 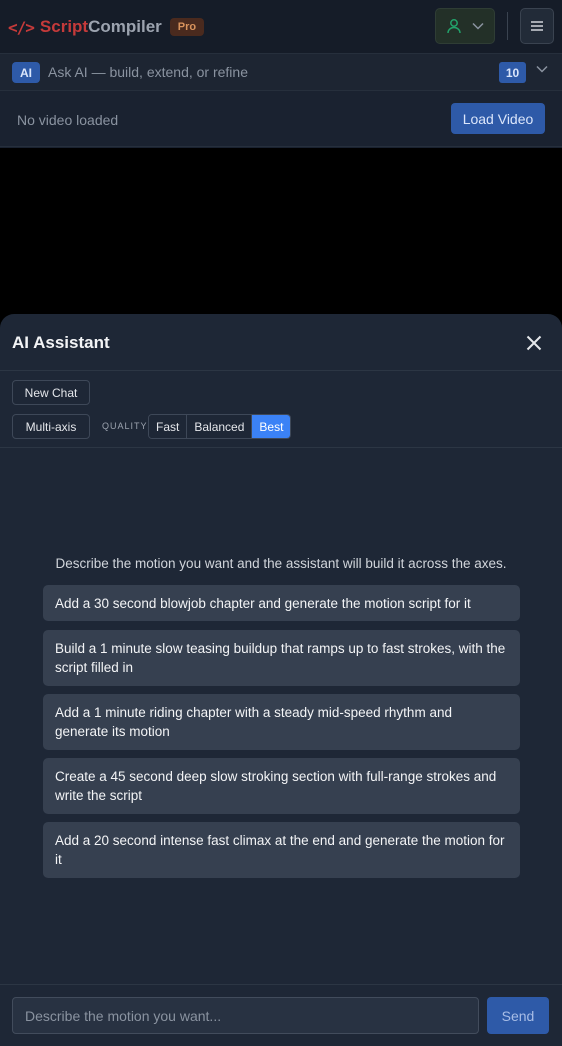 I want to click on count-badge: 10, so click(x=512, y=72).